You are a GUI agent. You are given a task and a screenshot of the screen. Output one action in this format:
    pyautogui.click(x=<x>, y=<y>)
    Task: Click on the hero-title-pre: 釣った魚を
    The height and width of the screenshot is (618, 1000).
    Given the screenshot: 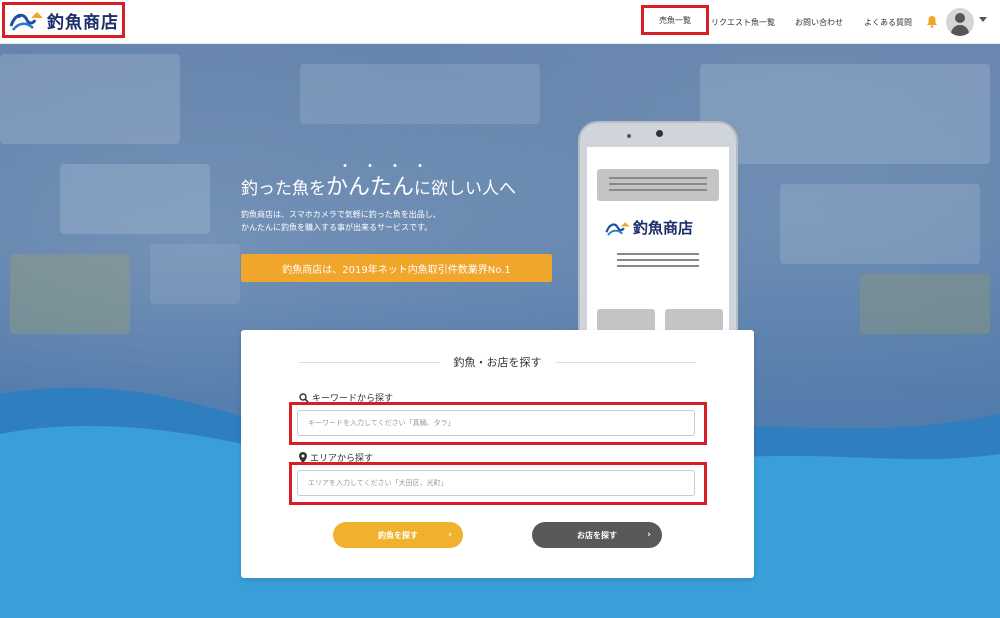 What is the action you would take?
    pyautogui.click(x=283, y=189)
    